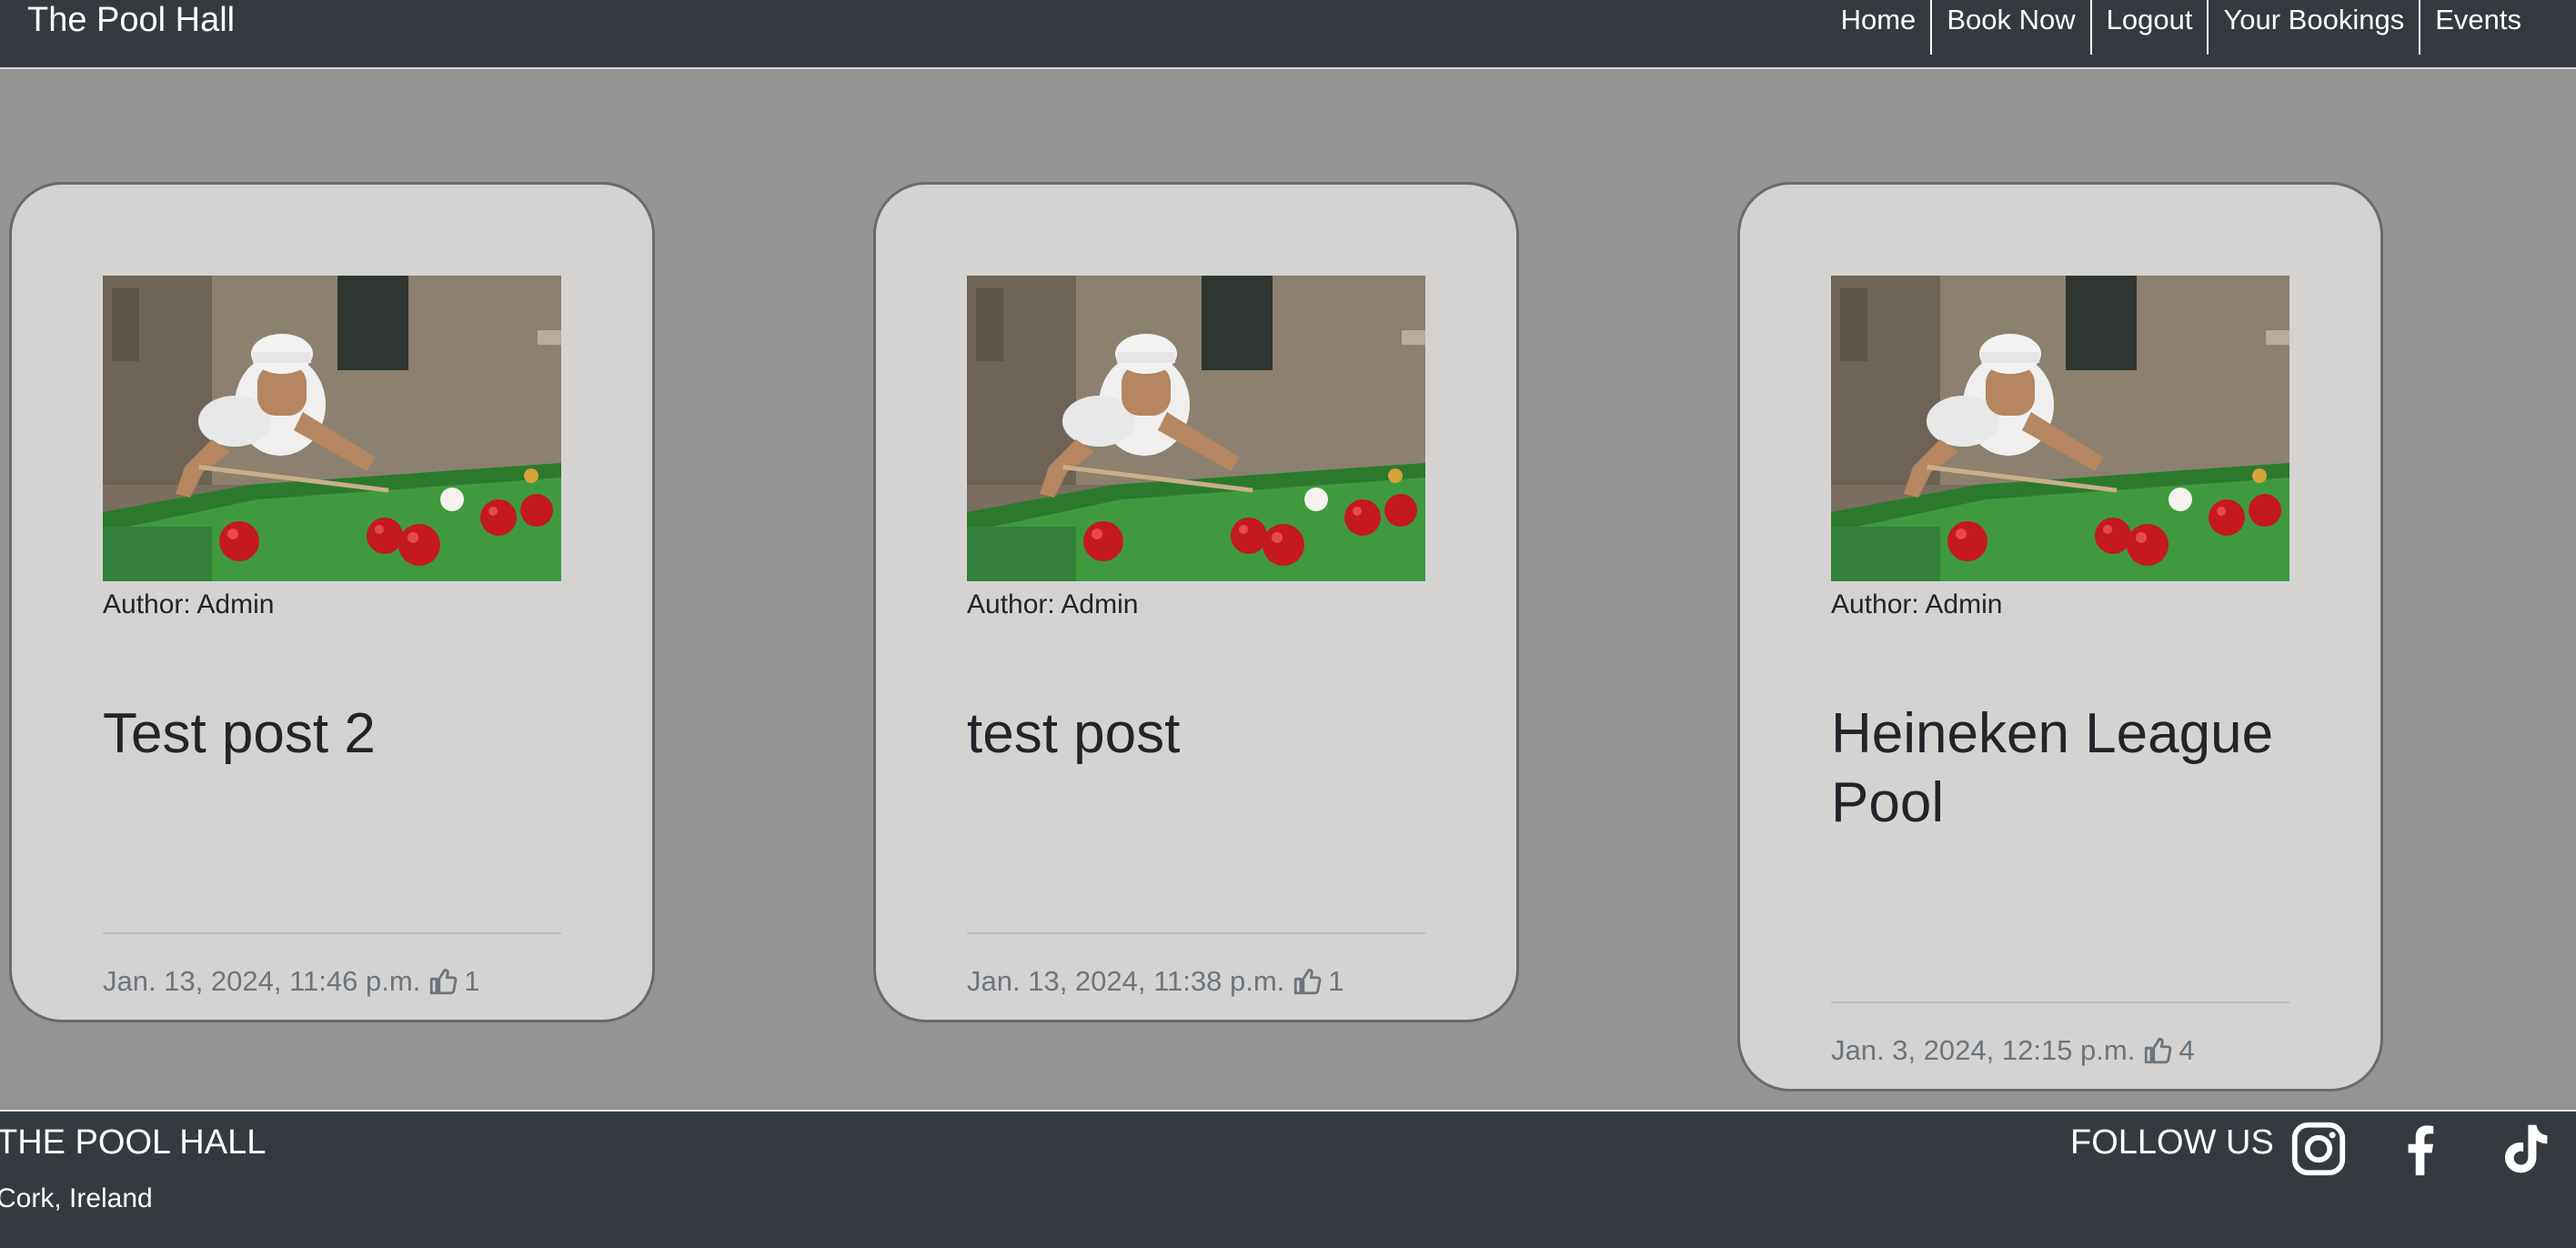  I want to click on nav-link-events: Events, so click(2477, 27).